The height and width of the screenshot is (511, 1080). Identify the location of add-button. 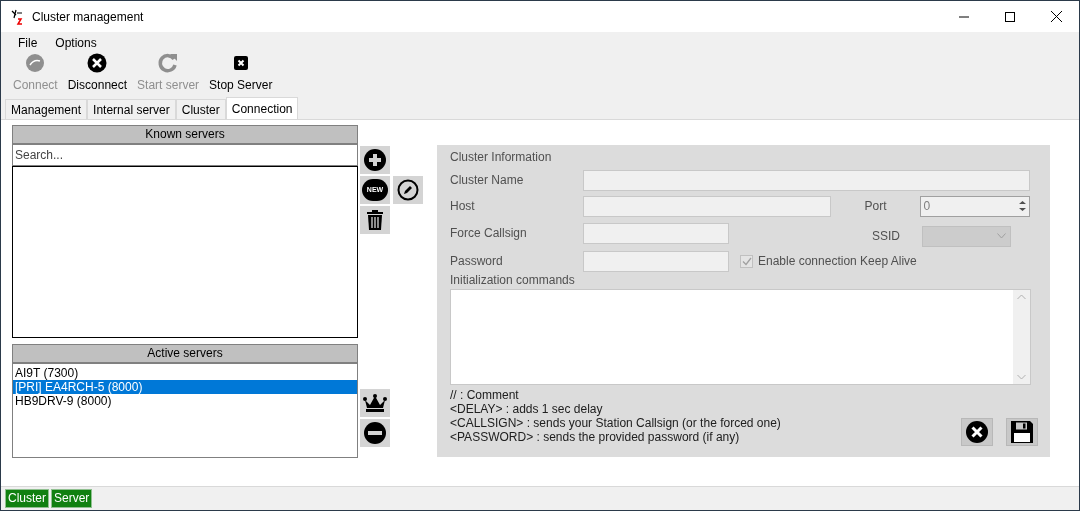
(375, 160).